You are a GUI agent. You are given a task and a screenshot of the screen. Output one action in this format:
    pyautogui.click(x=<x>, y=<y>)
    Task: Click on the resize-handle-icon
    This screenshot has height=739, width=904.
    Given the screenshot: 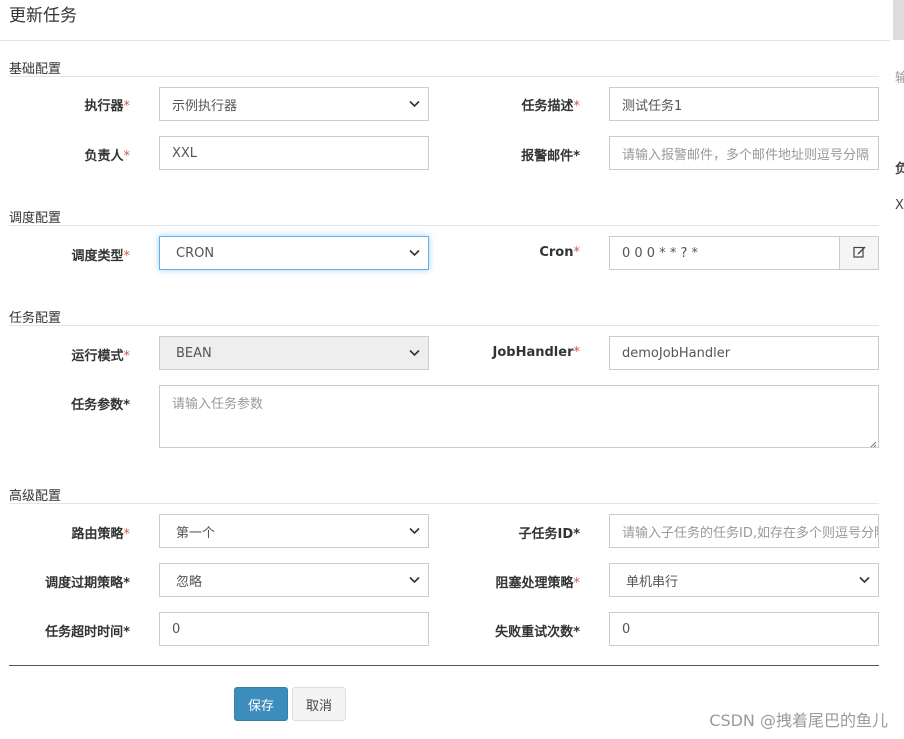 What is the action you would take?
    pyautogui.click(x=873, y=442)
    